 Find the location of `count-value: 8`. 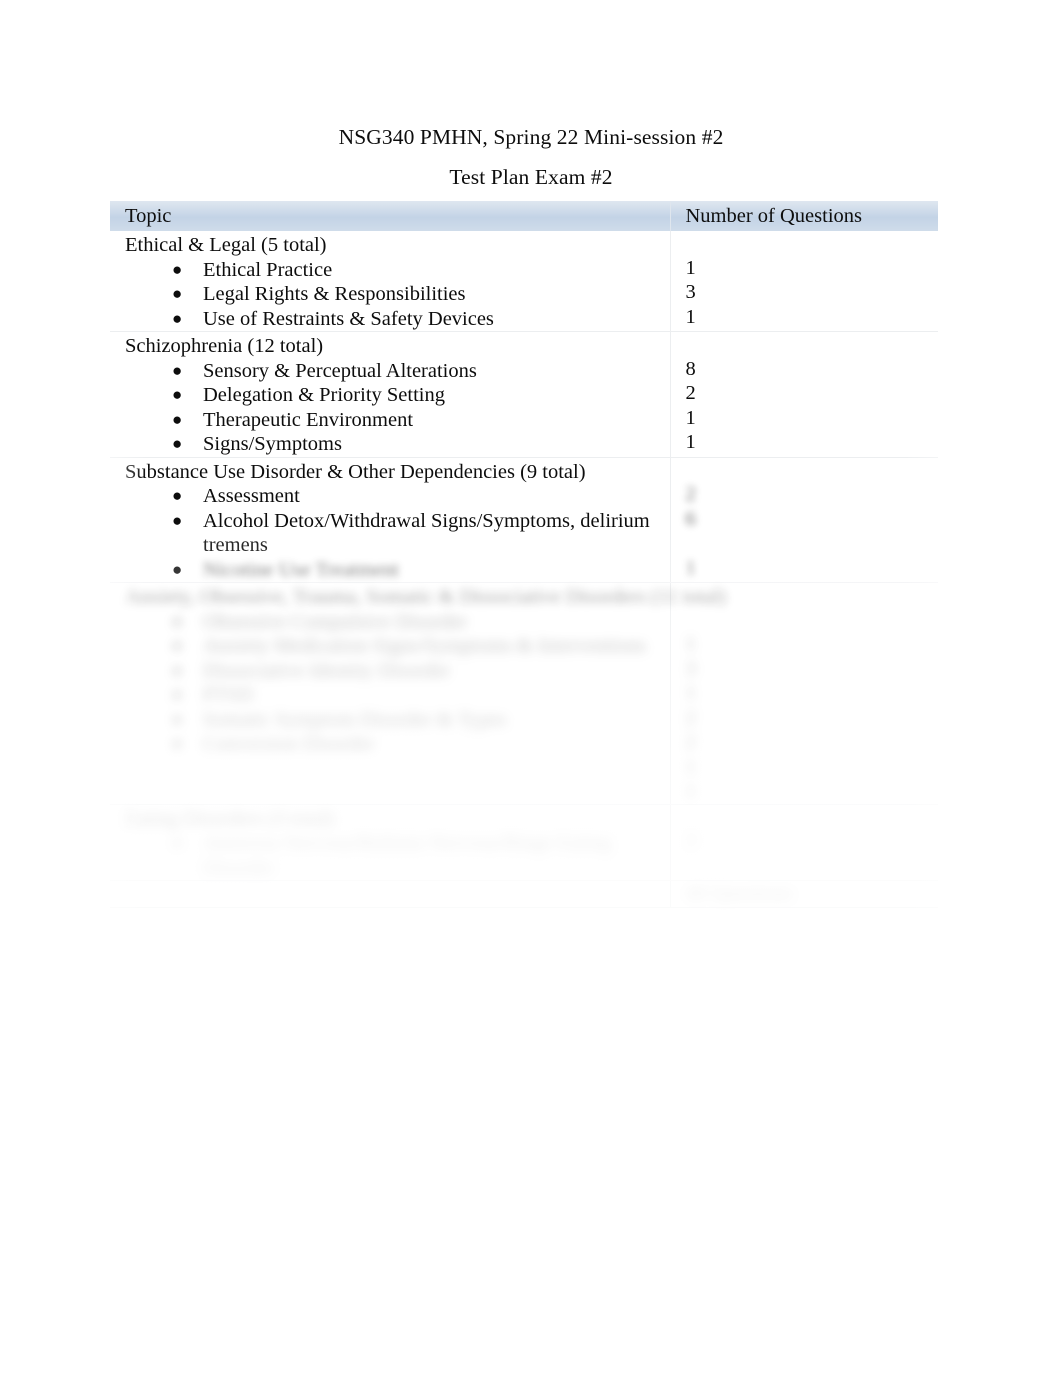

count-value: 8 is located at coordinates (690, 368).